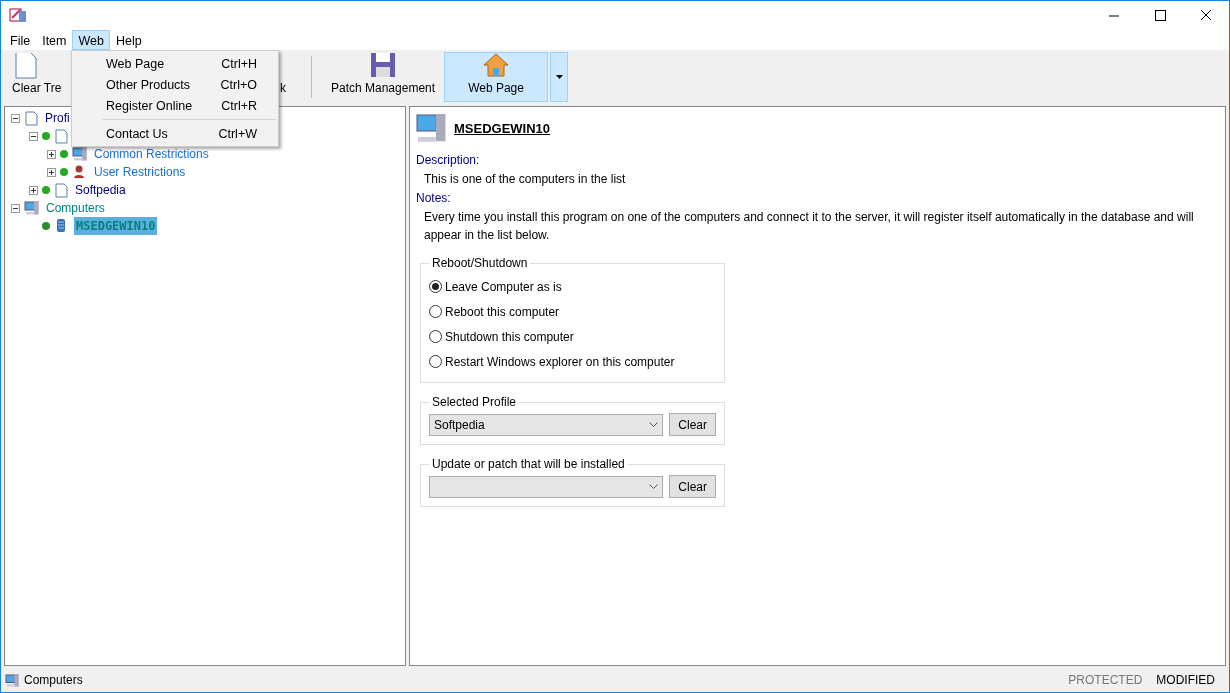  Describe the element at coordinates (137, 134) in the screenshot. I see `menu-entry-label: Contact Us` at that location.